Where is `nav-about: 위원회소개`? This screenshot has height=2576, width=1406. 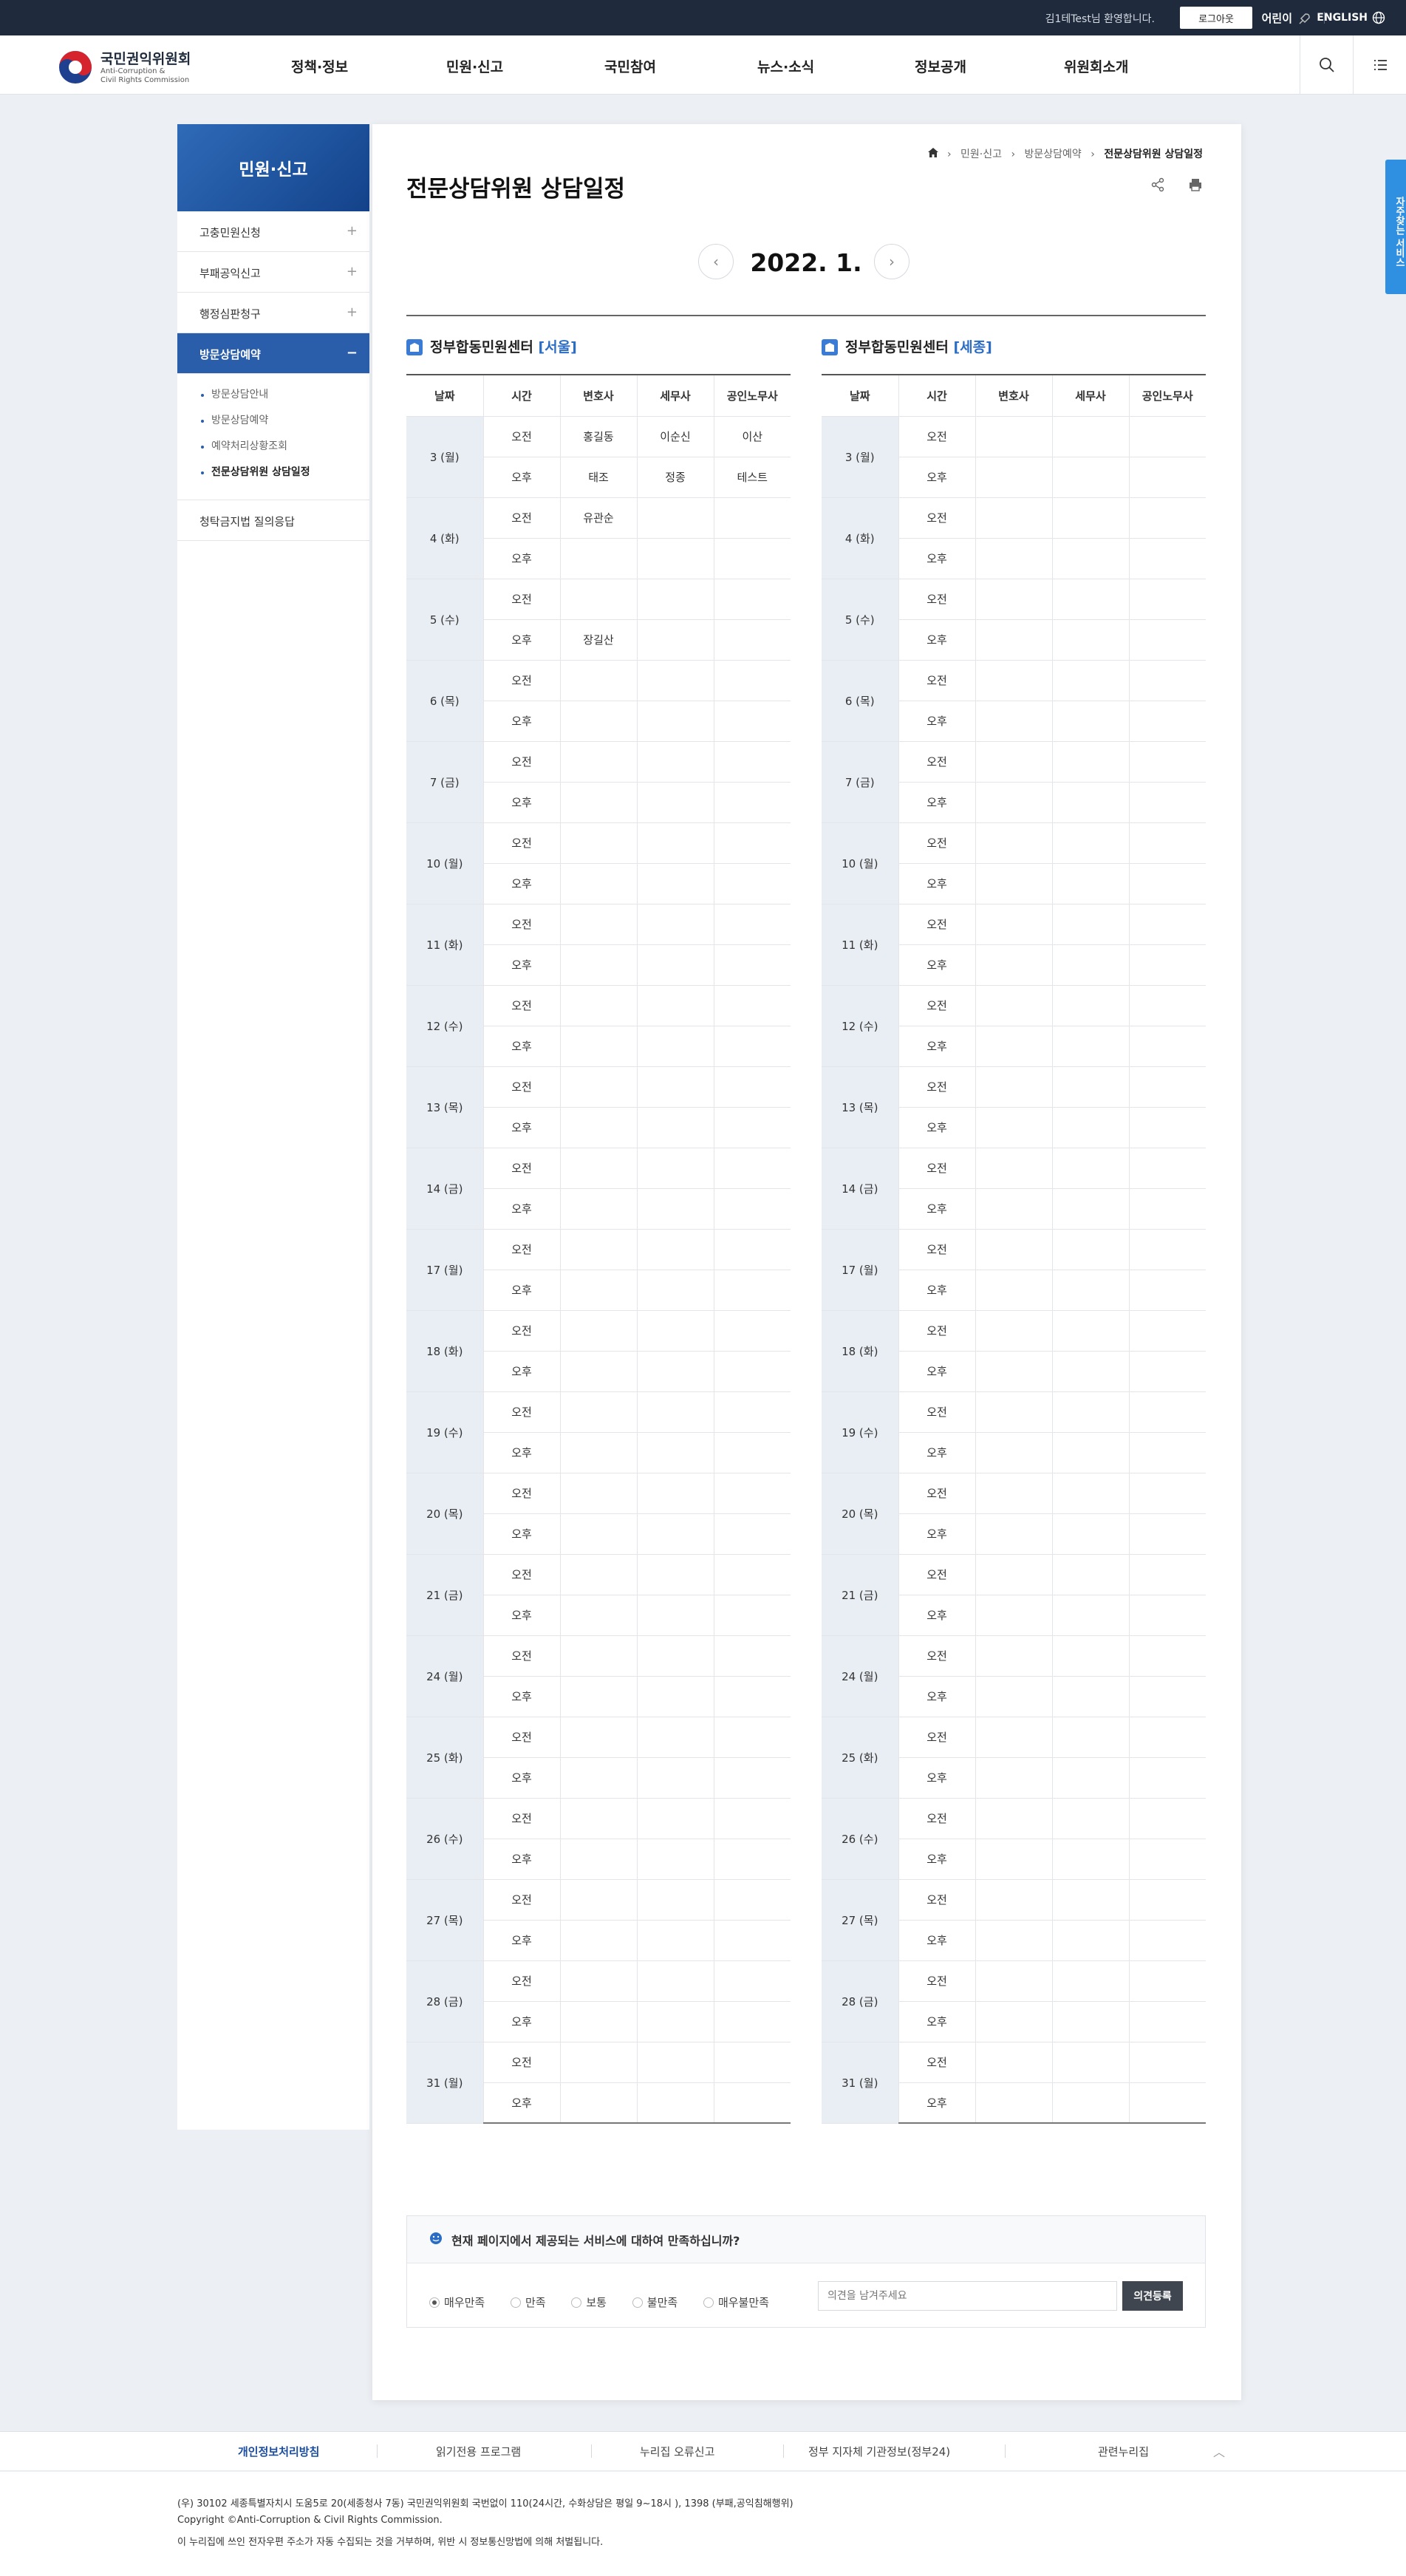
nav-about: 위원회소개 is located at coordinates (1096, 66).